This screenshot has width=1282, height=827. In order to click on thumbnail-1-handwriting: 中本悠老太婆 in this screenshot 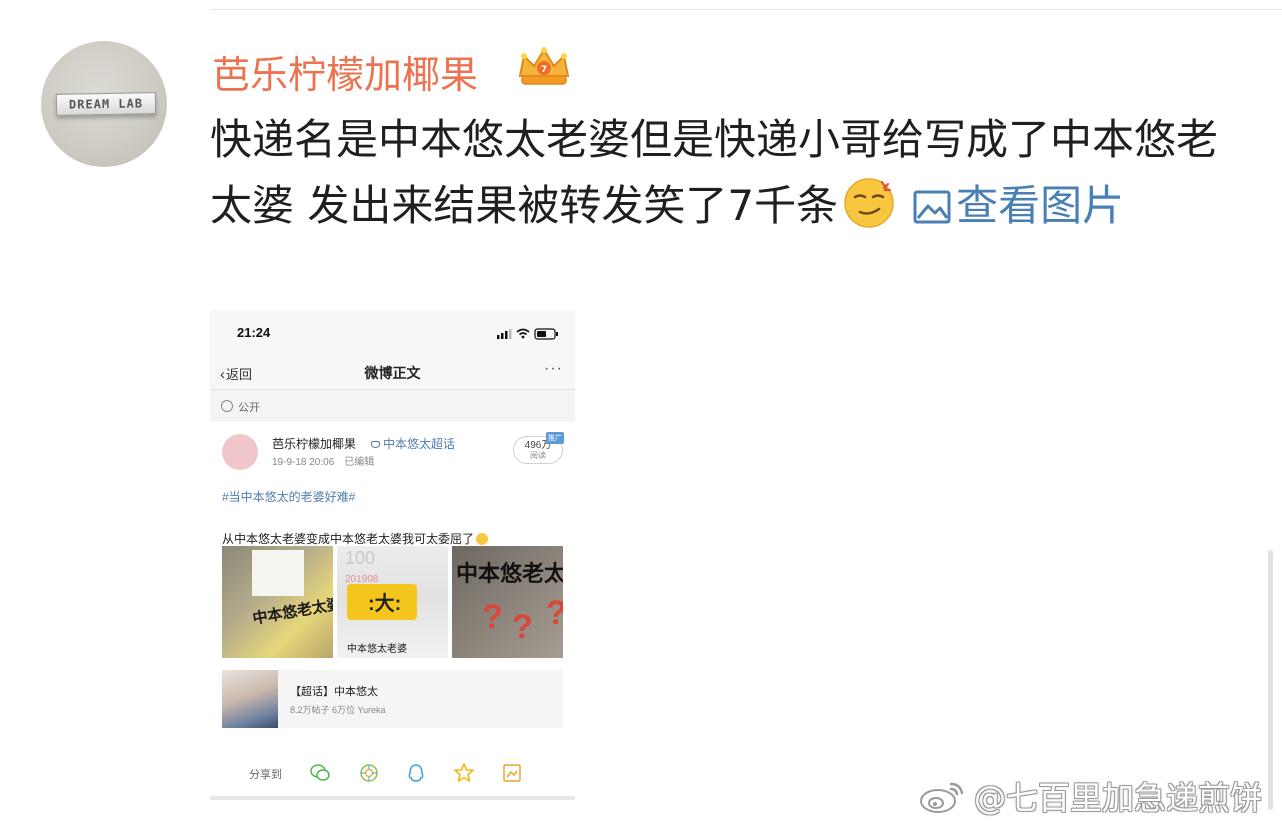, I will do `click(292, 611)`.